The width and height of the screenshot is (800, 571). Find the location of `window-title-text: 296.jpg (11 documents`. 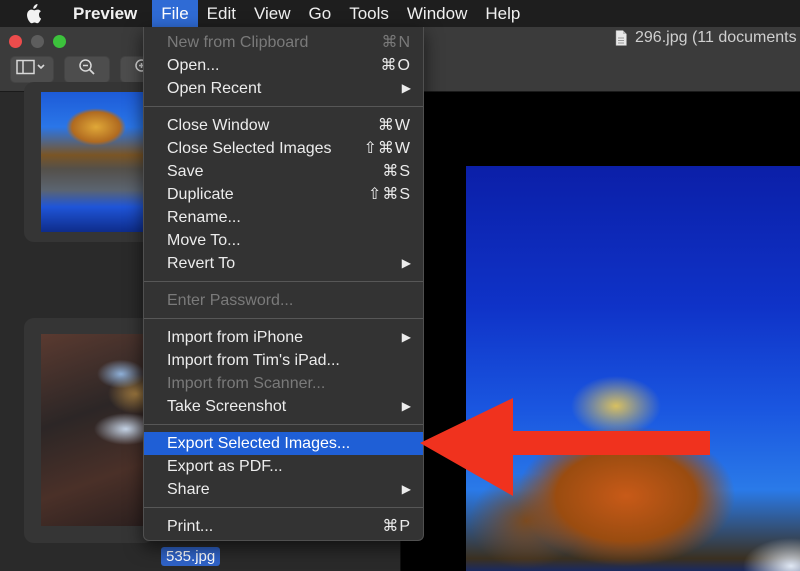

window-title-text: 296.jpg (11 documents is located at coordinates (716, 37).